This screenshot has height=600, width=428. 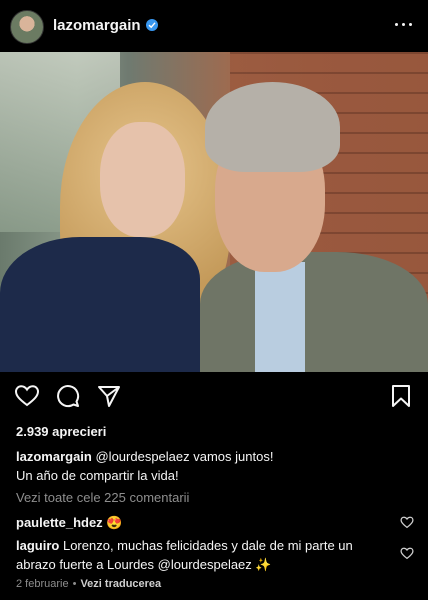 I want to click on comment-bubble-icon, so click(x=68, y=396).